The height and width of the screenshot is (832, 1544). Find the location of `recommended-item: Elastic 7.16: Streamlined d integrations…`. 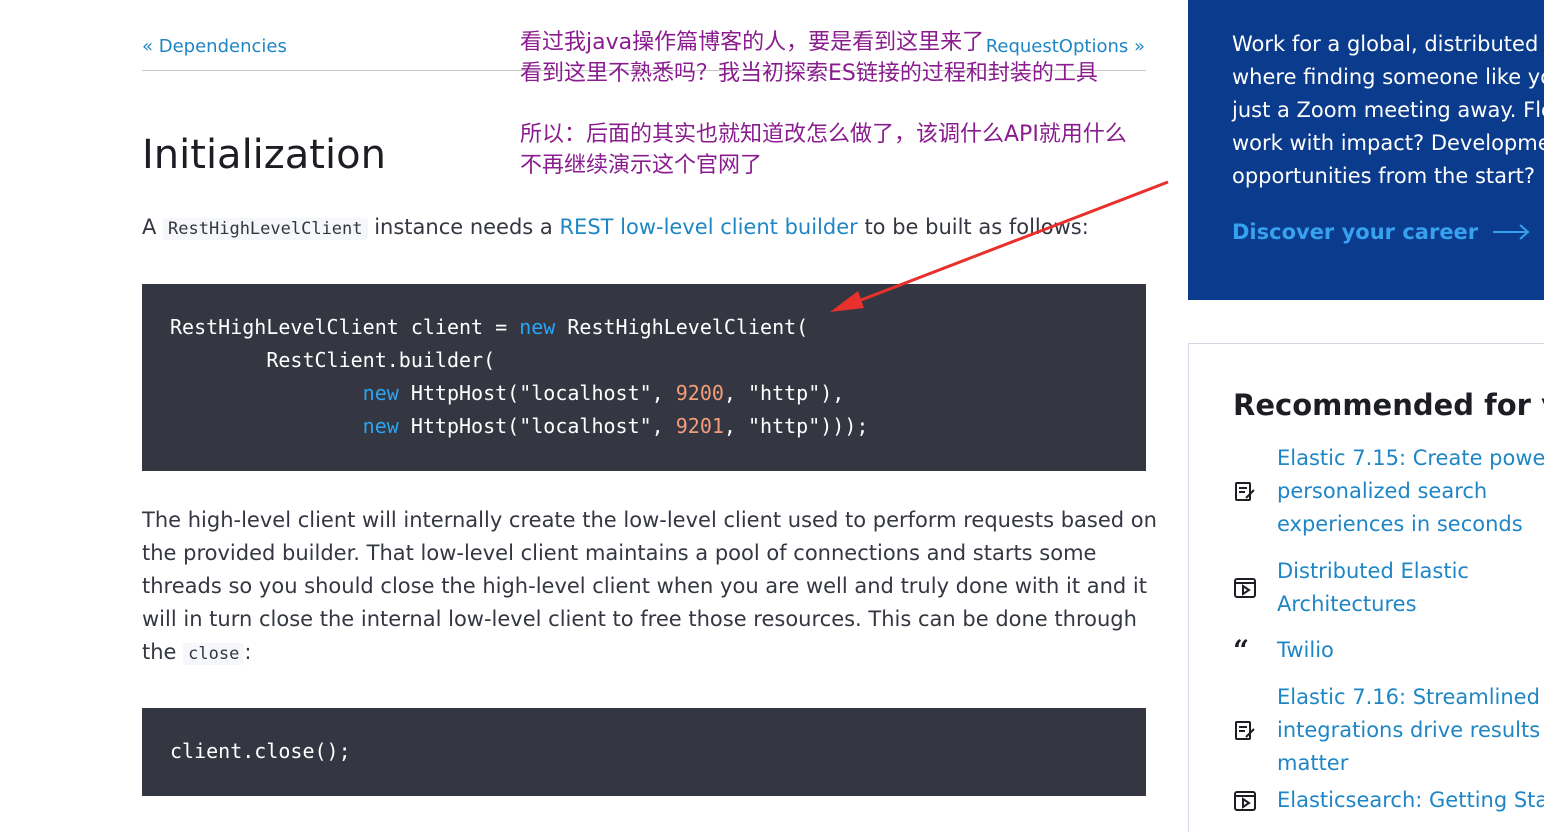

recommended-item: Elastic 7.16: Streamlined d integrations… is located at coordinates (1388, 730).